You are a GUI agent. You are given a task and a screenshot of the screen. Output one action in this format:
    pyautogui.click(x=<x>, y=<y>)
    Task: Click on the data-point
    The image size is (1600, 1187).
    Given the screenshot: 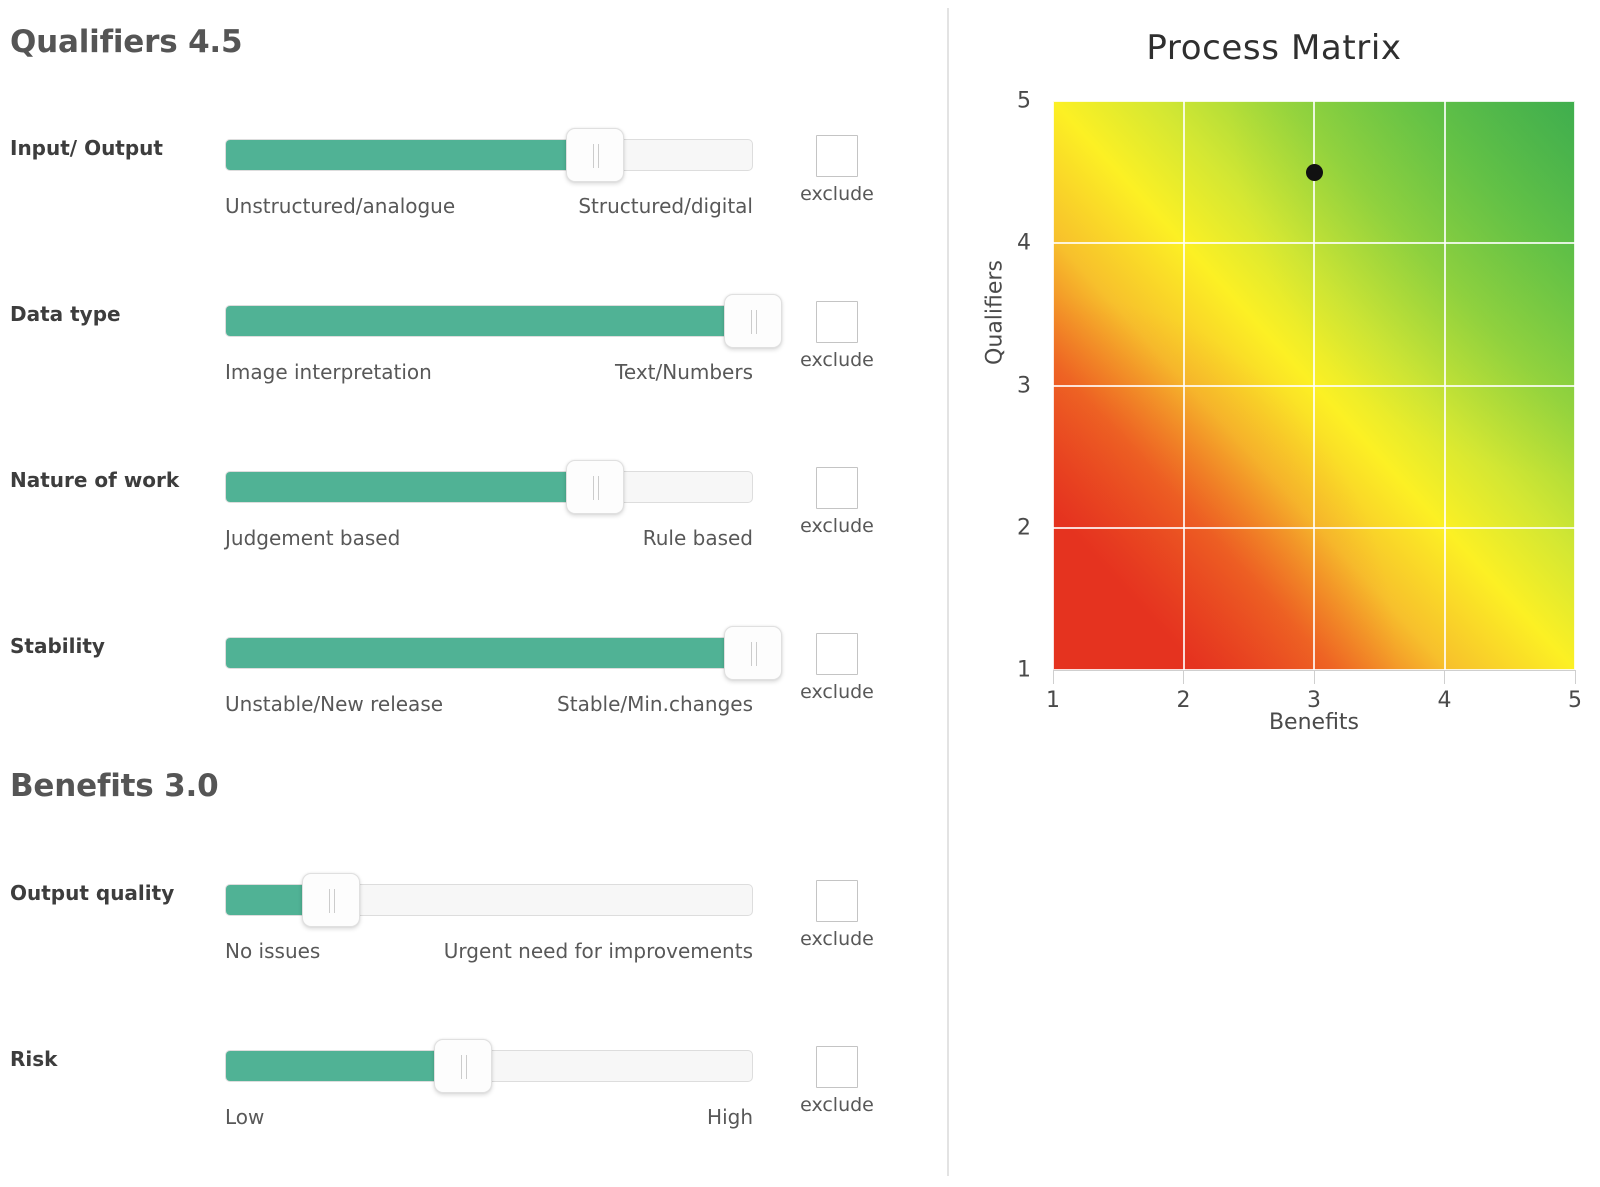 What is the action you would take?
    pyautogui.click(x=1314, y=172)
    